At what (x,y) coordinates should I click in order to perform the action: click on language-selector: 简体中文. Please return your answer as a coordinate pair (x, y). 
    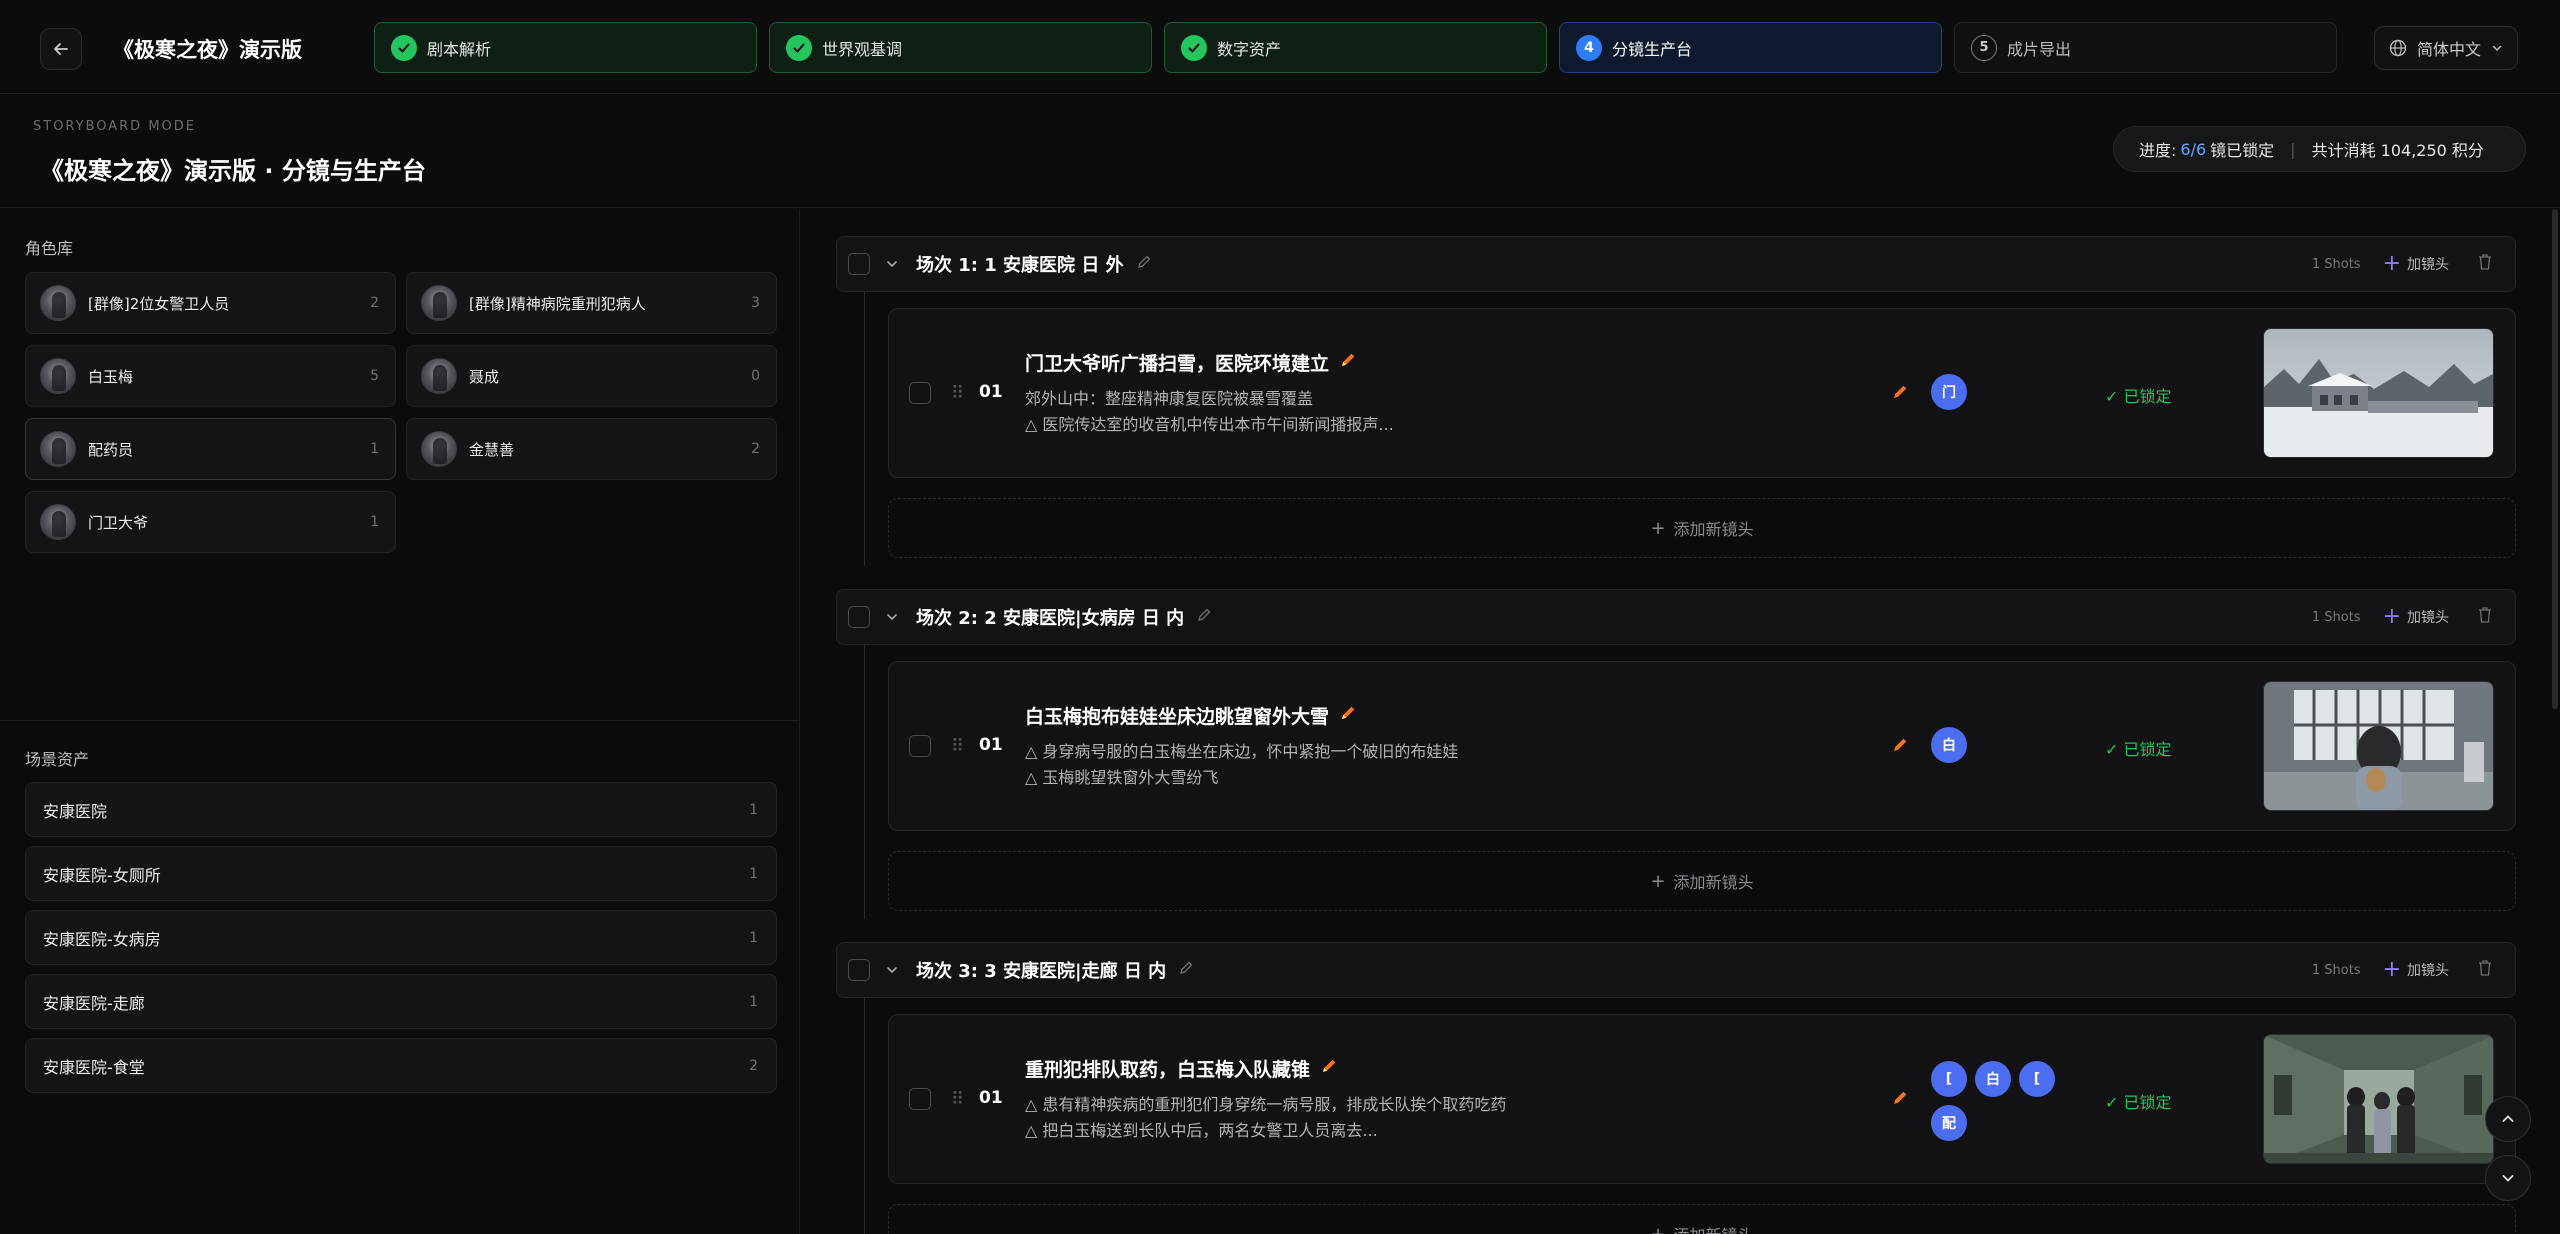
    Looking at the image, I should click on (2446, 48).